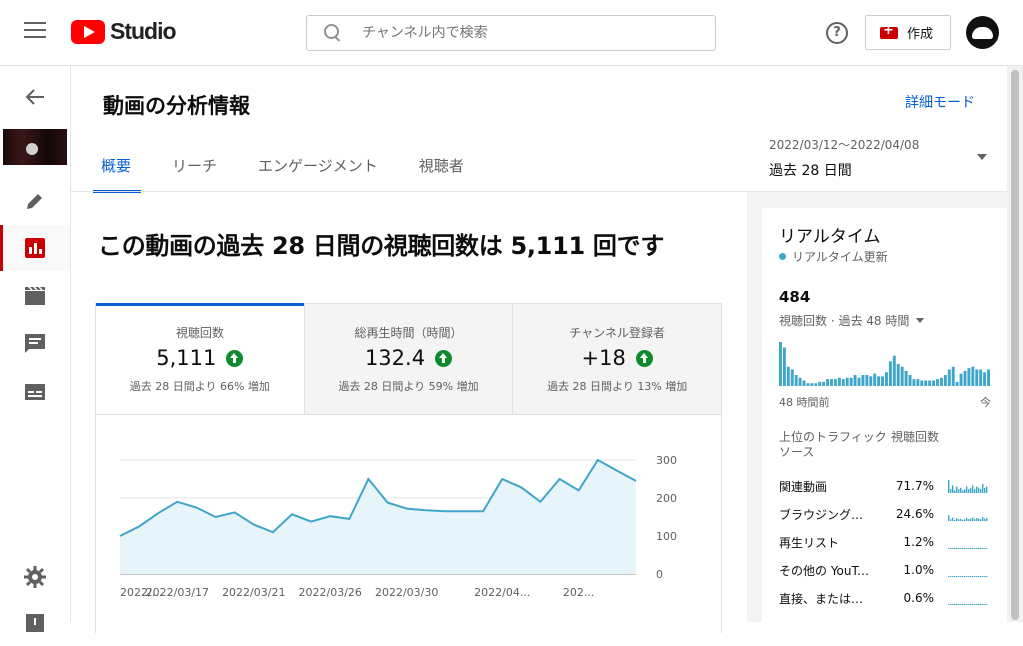  I want to click on traffic-source-pct: 1.2%, so click(919, 542).